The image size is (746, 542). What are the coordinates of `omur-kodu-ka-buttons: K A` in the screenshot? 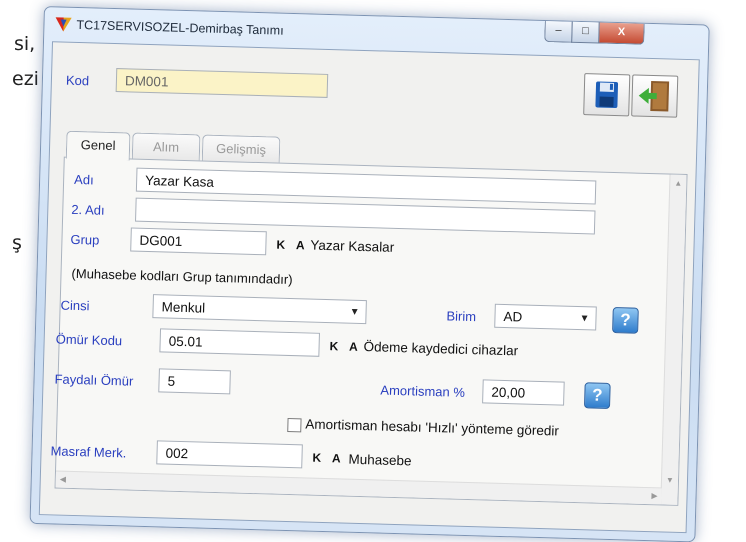 It's located at (345, 346).